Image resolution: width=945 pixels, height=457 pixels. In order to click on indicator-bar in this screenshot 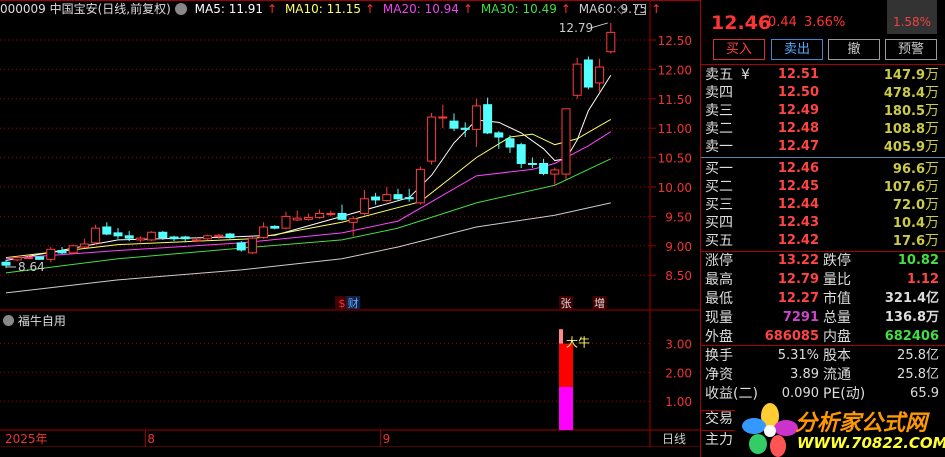, I will do `click(566, 408)`.